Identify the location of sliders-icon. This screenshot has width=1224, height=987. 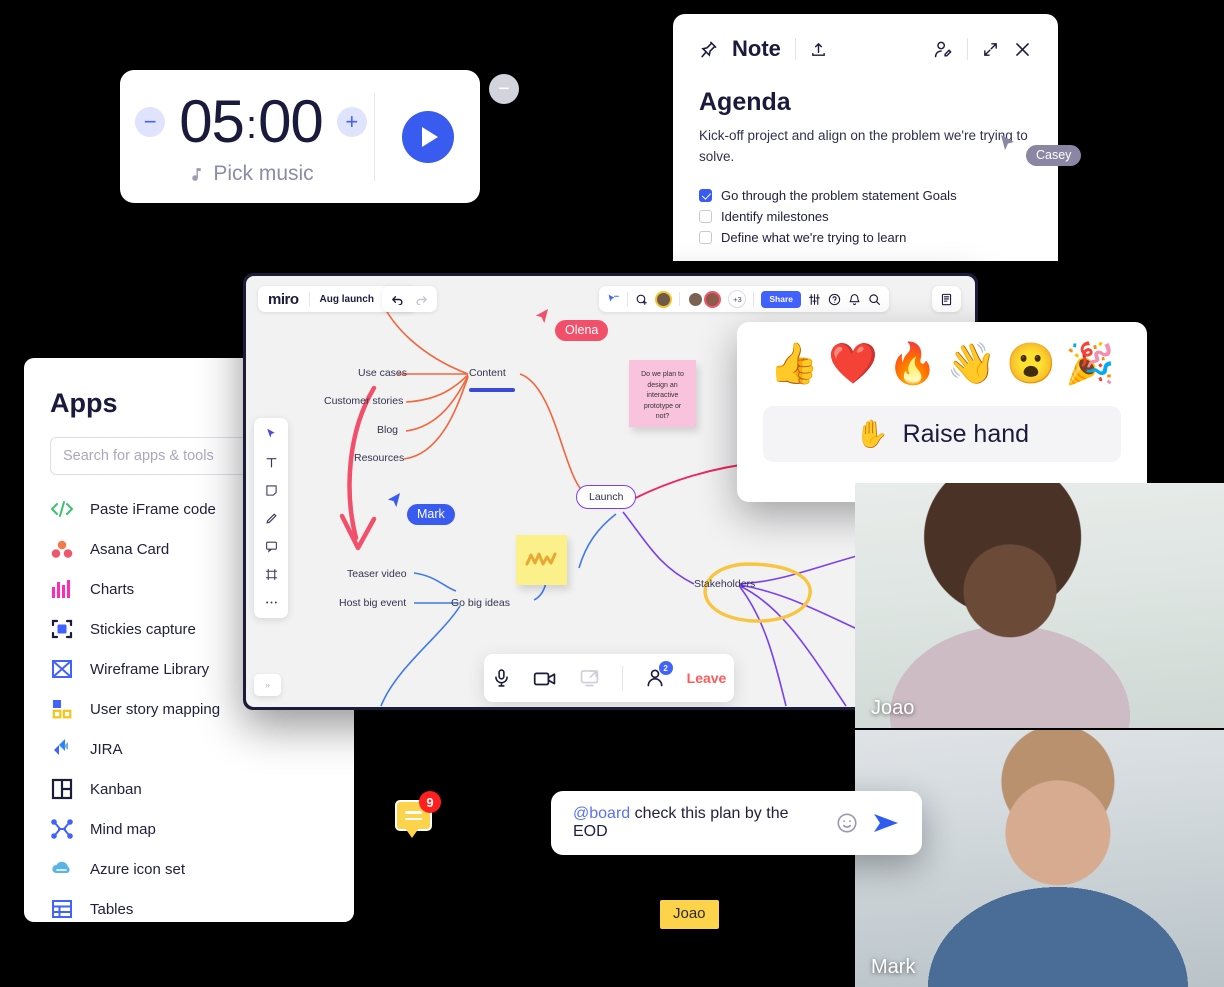
(814, 299).